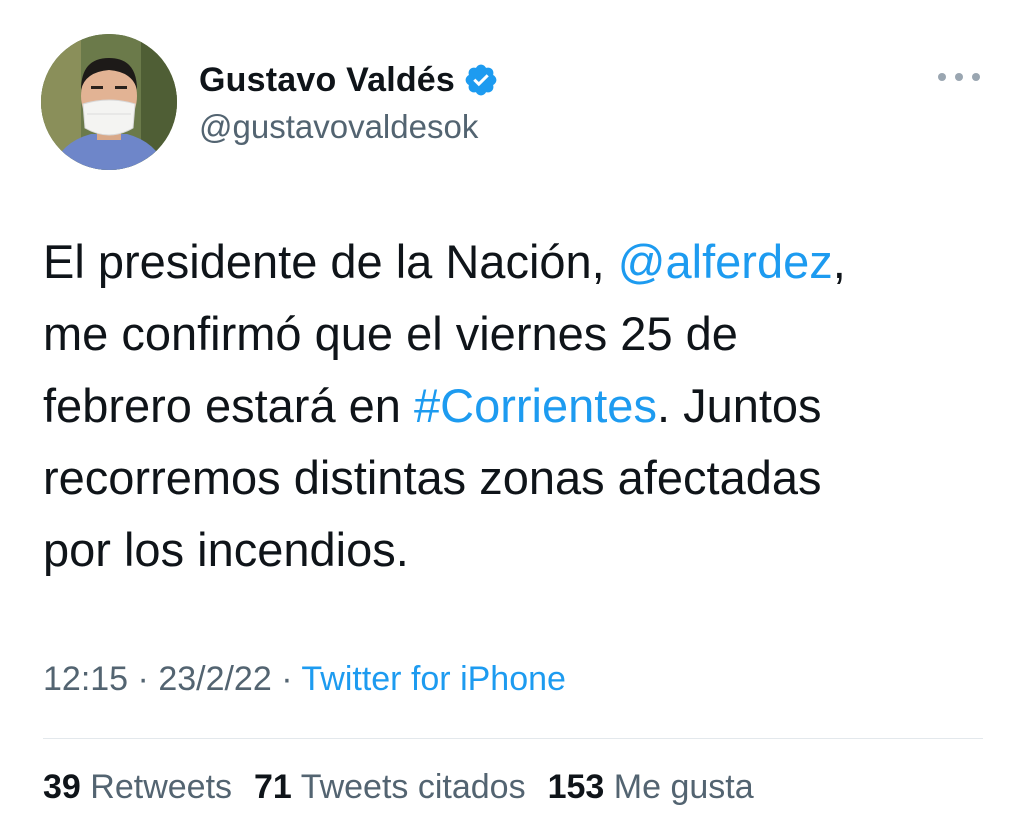 This screenshot has height=836, width=1024. I want to click on text-segment: por los incendios., so click(226, 549).